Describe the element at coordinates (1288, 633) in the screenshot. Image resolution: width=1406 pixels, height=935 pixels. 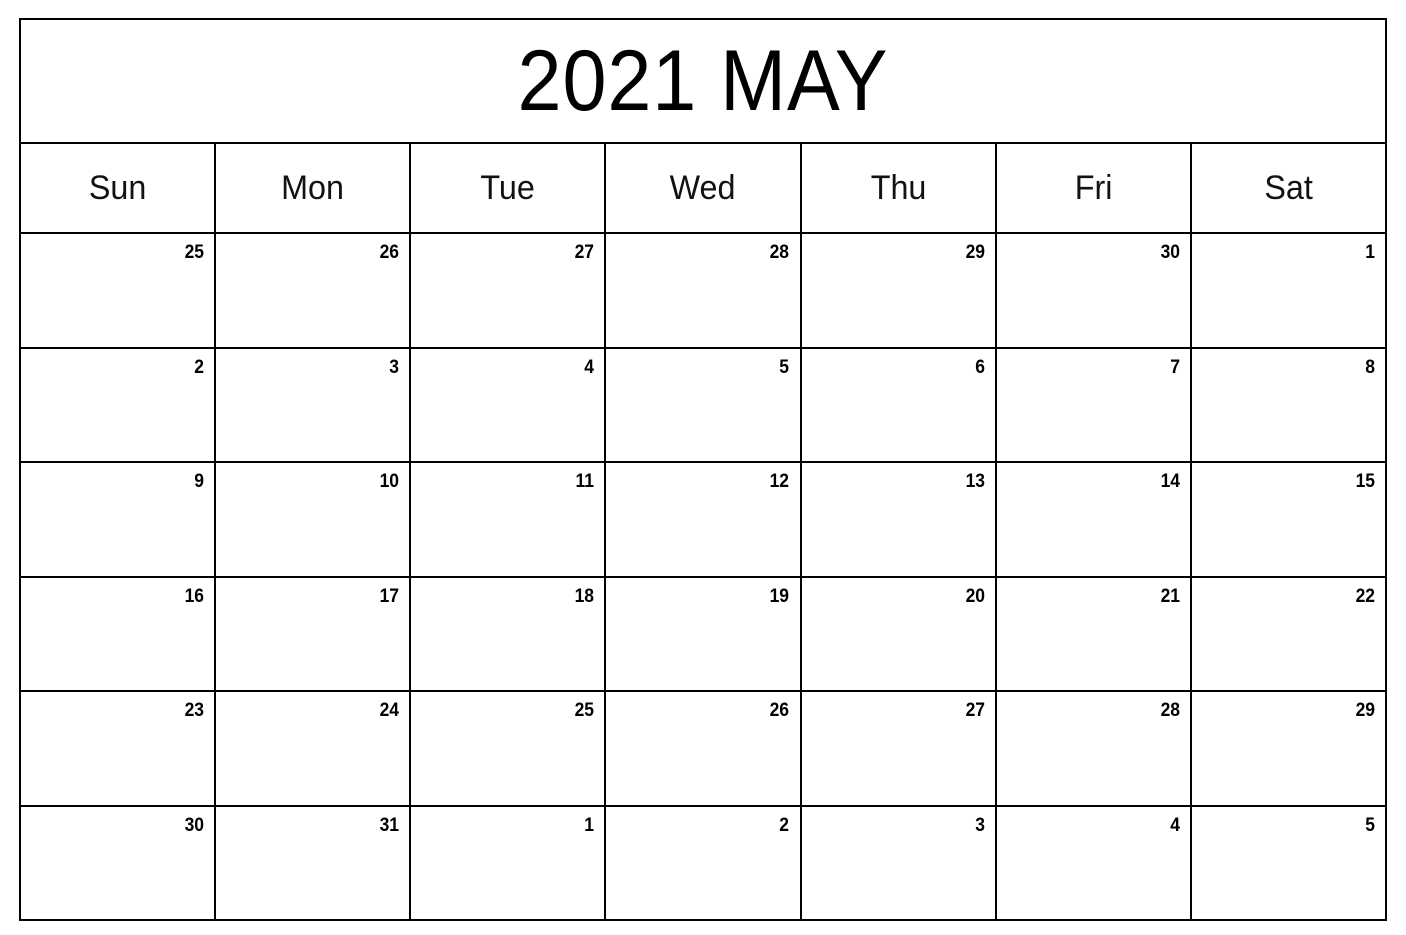
I see `day-cell: 22` at that location.